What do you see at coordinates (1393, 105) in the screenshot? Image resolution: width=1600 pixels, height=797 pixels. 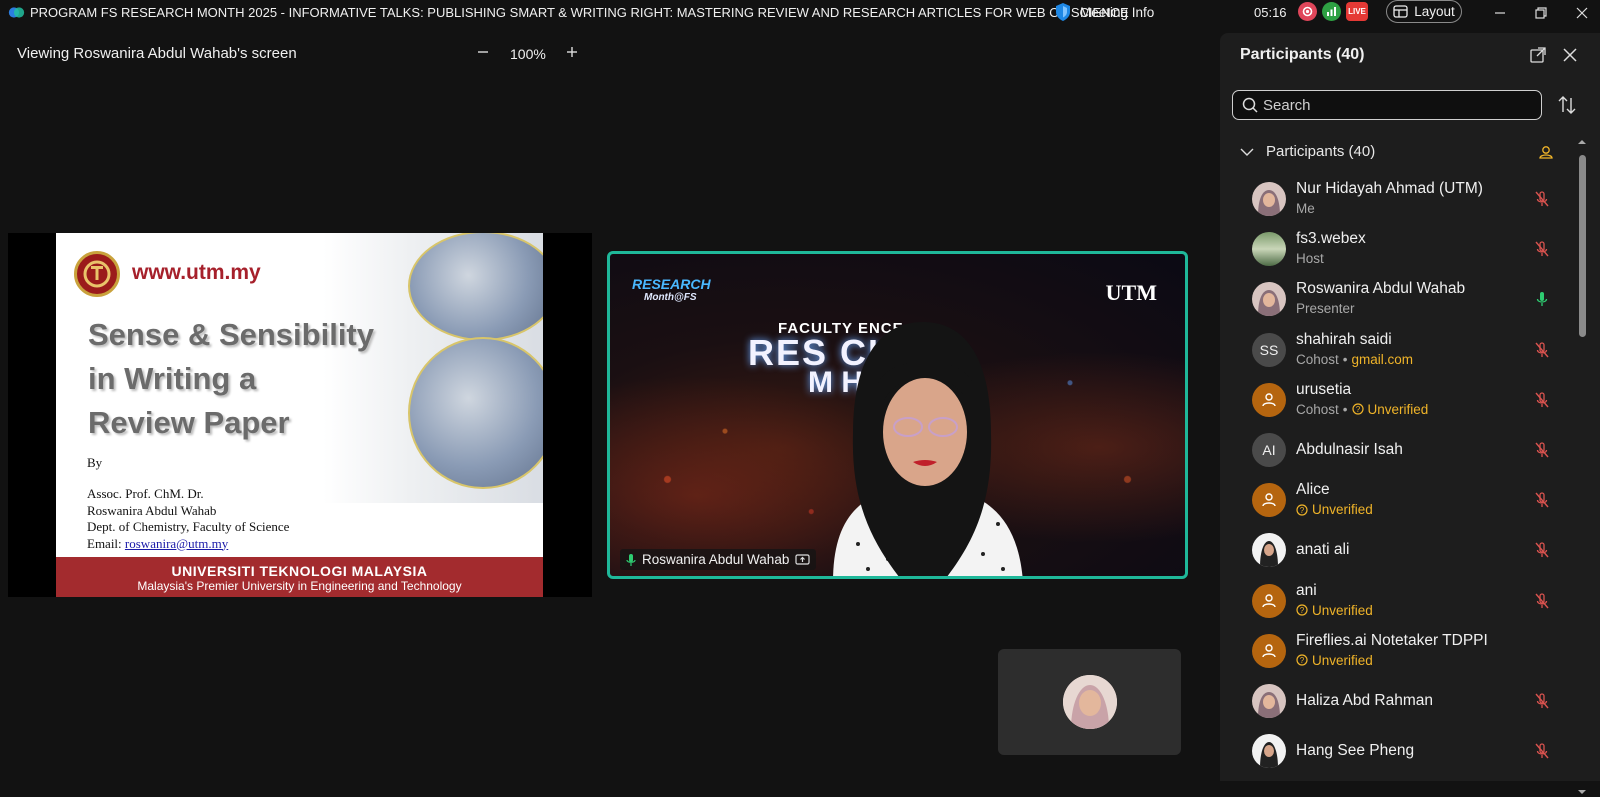 I see `search-input` at bounding box center [1393, 105].